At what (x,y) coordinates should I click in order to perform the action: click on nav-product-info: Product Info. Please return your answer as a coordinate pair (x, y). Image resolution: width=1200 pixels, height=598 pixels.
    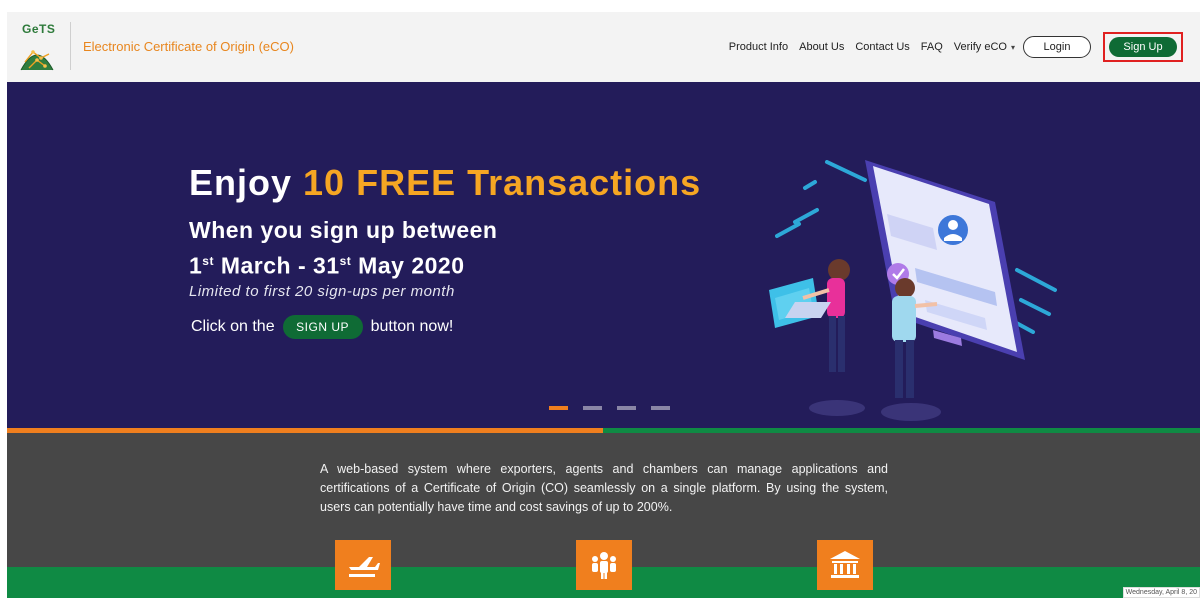
    Looking at the image, I should click on (758, 47).